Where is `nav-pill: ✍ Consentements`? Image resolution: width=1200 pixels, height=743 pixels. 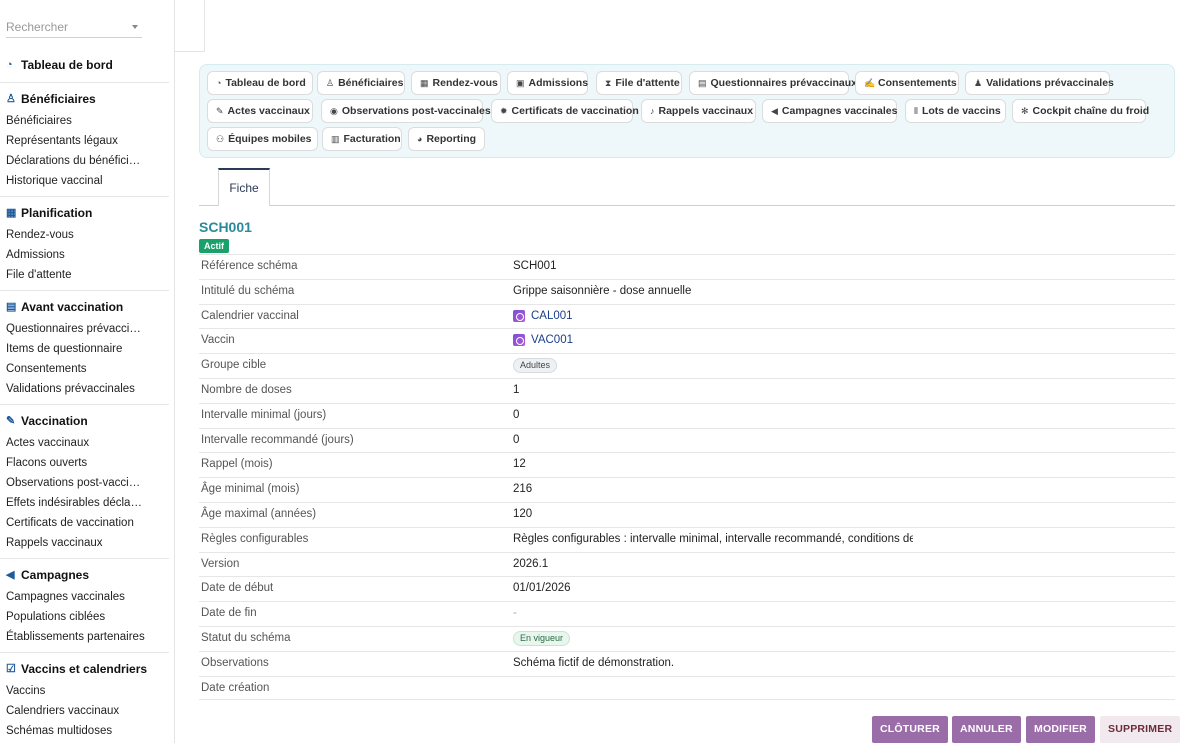 nav-pill: ✍ Consentements is located at coordinates (907, 83).